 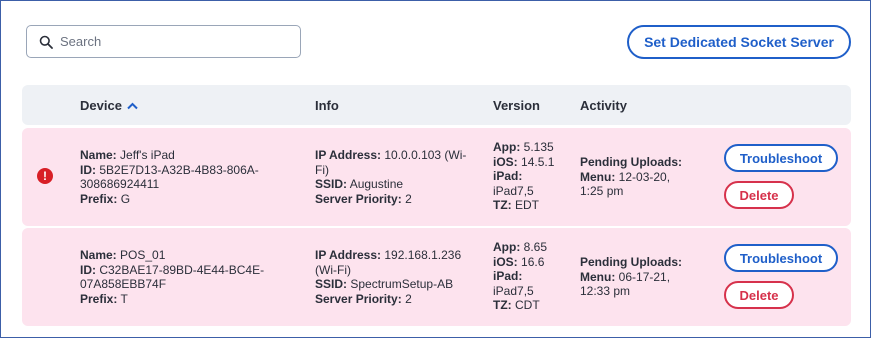 I want to click on chevron-up-icon, so click(x=132, y=105).